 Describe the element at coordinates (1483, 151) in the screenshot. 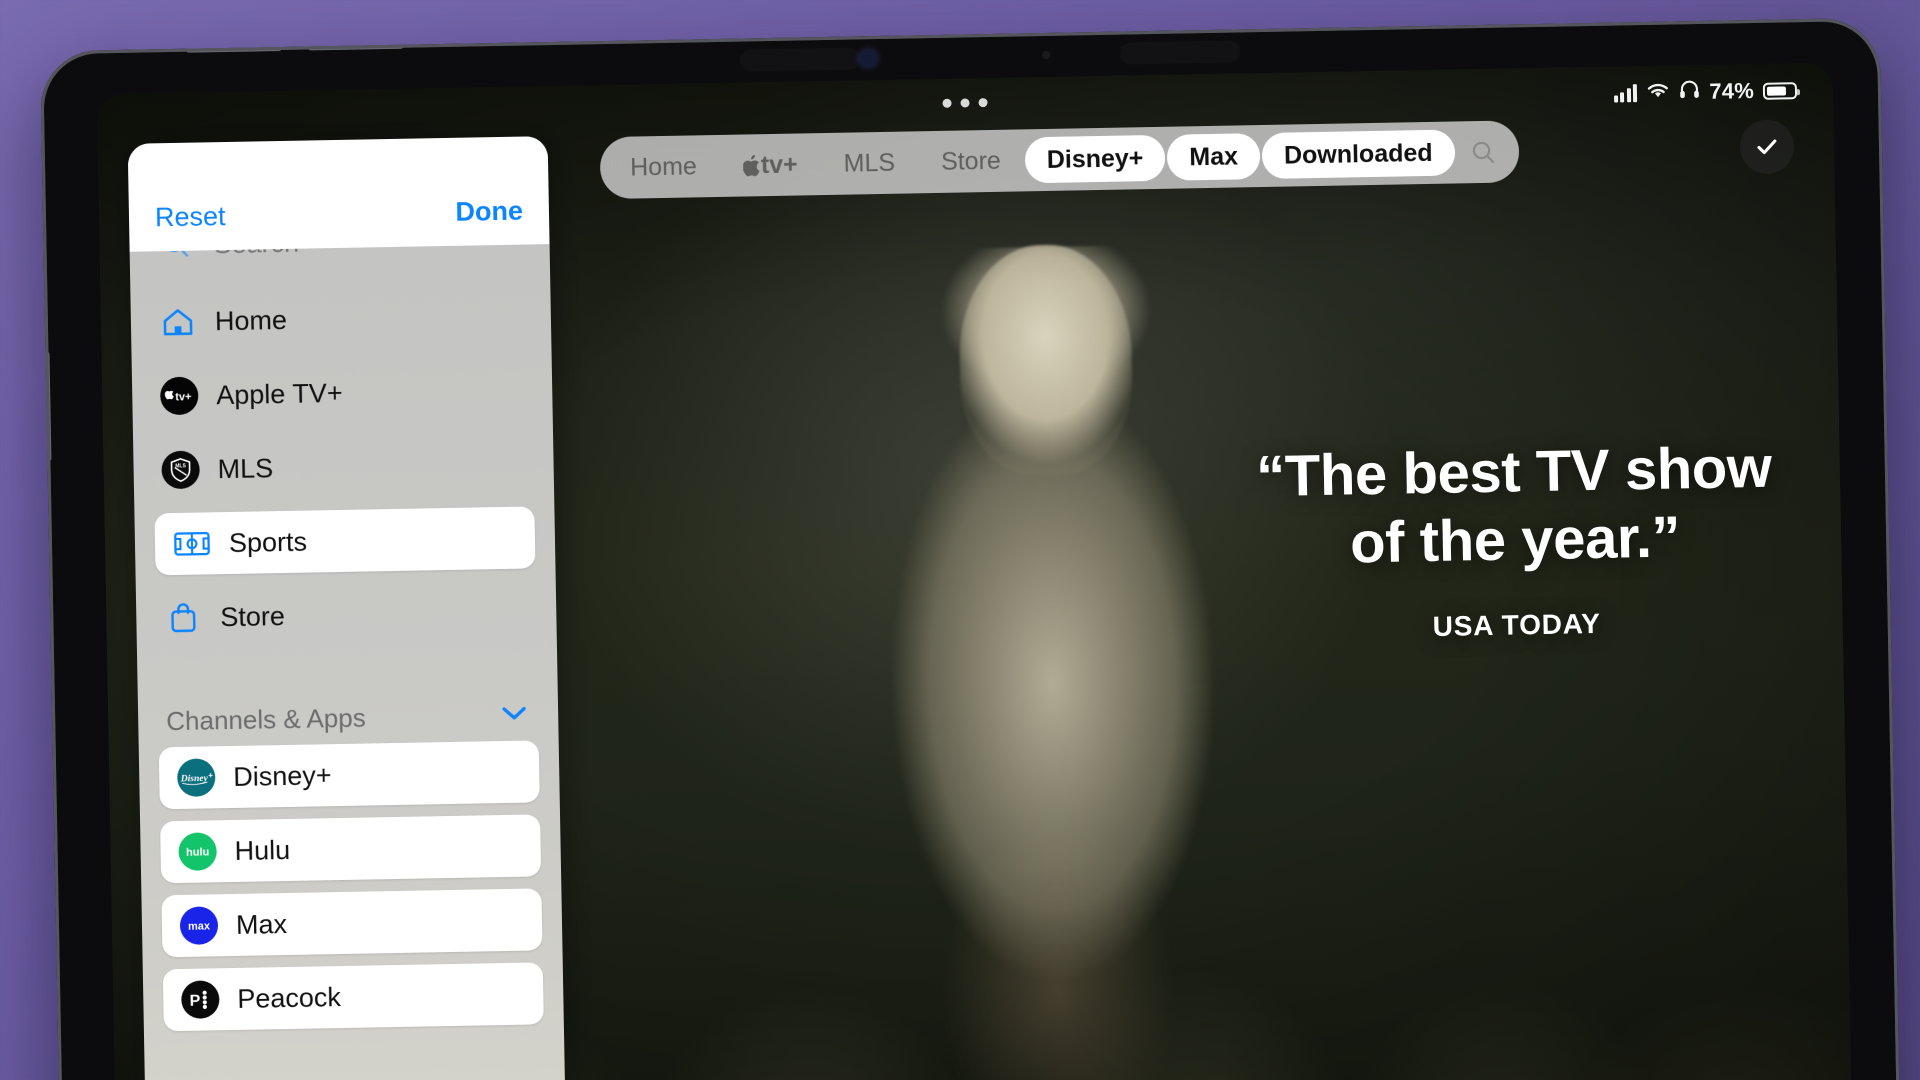

I see `search-icon` at that location.